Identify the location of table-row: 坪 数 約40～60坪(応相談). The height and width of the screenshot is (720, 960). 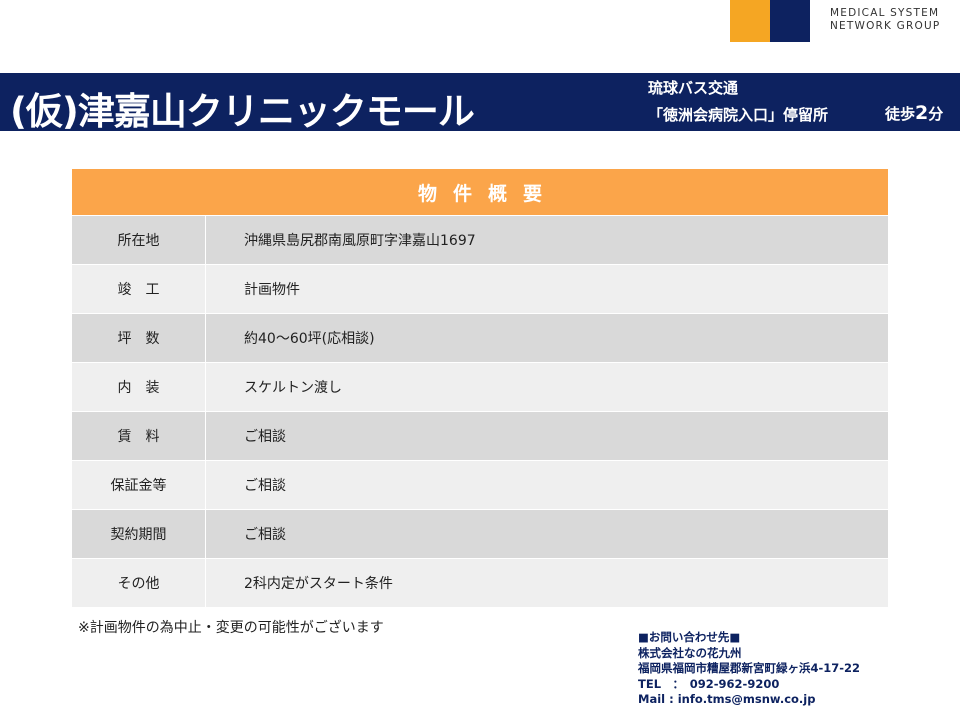
(480, 338).